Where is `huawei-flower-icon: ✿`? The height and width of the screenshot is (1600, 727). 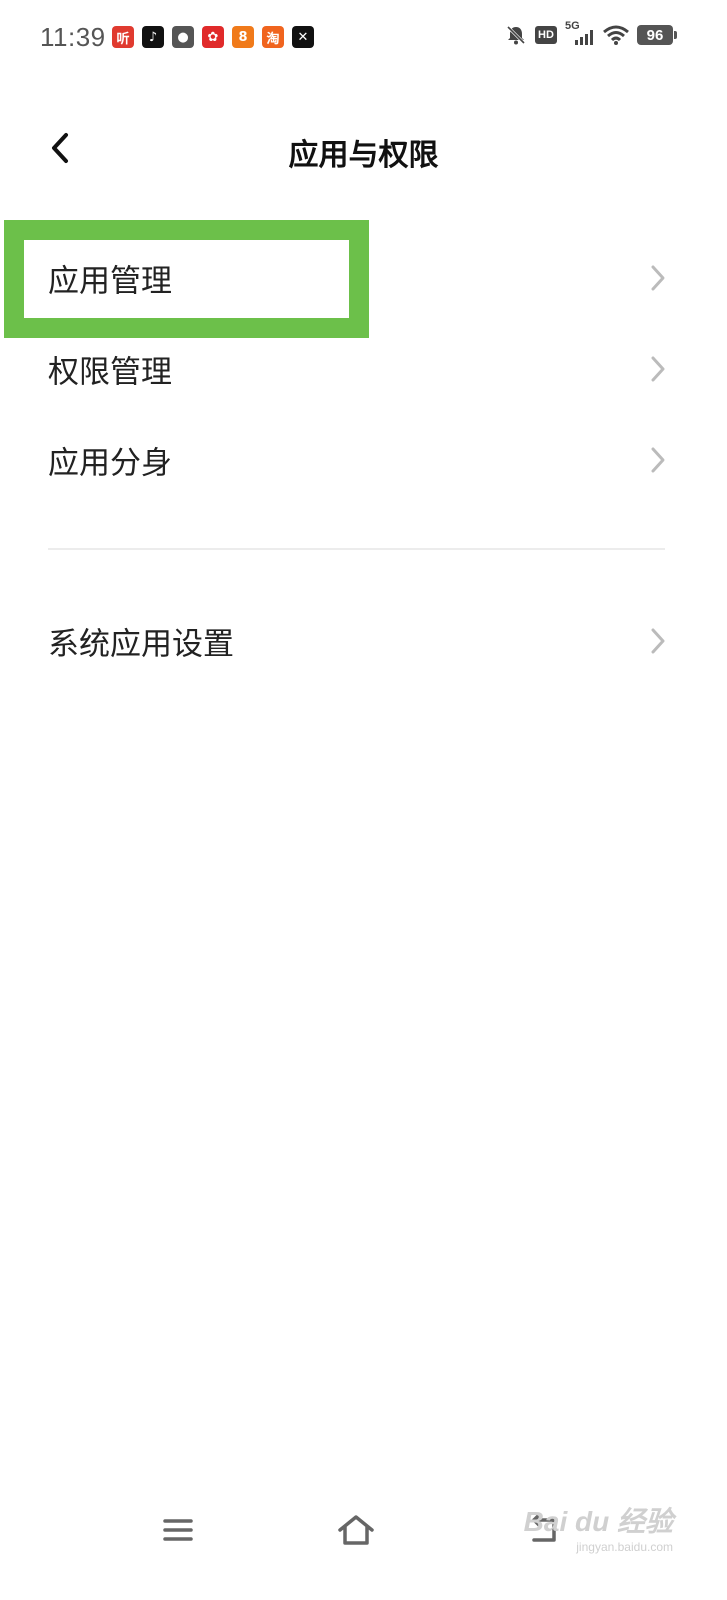 huawei-flower-icon: ✿ is located at coordinates (213, 37).